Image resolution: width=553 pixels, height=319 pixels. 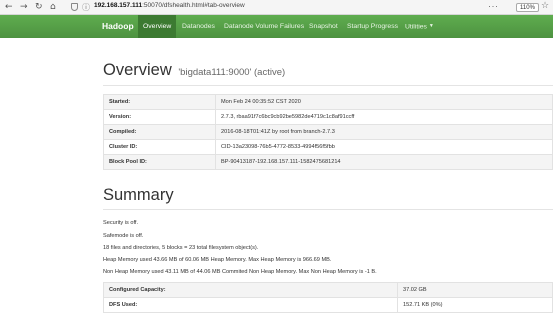 I want to click on table-value: Mon Feb 24 00:35:52 CST 2020, so click(x=384, y=102).